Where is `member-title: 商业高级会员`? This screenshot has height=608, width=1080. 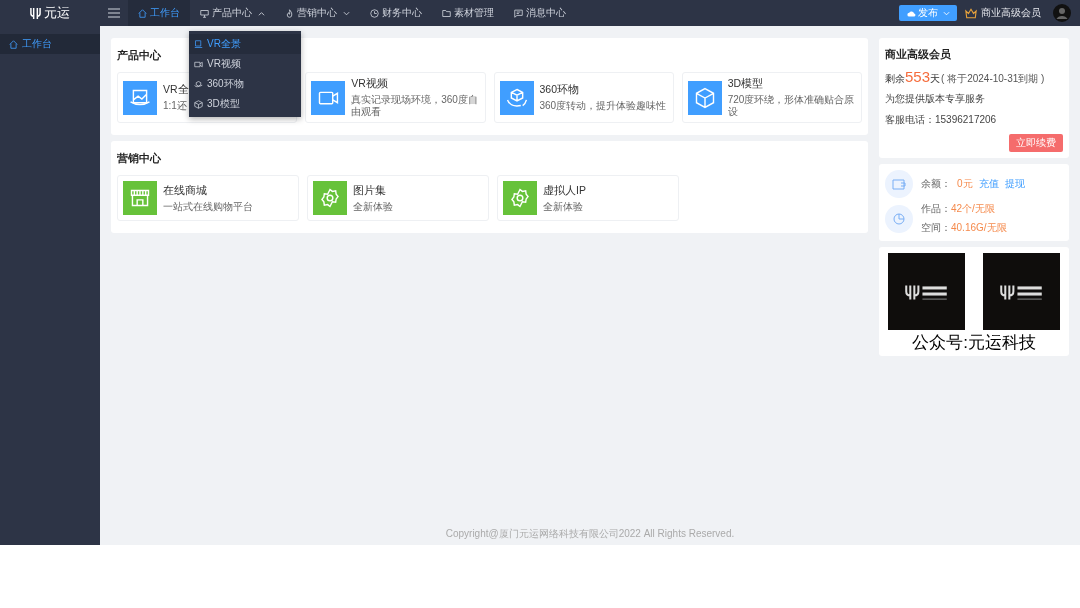
member-title: 商业高级会员 is located at coordinates (918, 55).